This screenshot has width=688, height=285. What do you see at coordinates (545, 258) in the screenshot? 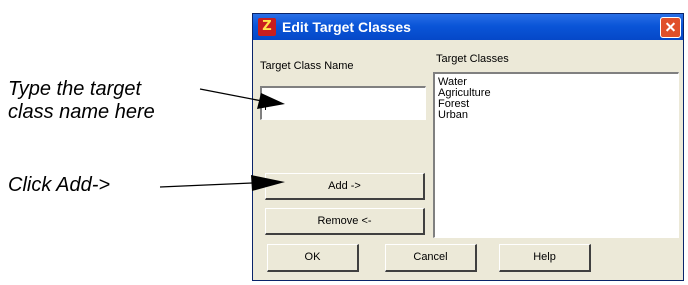
I see `help-button: Help` at bounding box center [545, 258].